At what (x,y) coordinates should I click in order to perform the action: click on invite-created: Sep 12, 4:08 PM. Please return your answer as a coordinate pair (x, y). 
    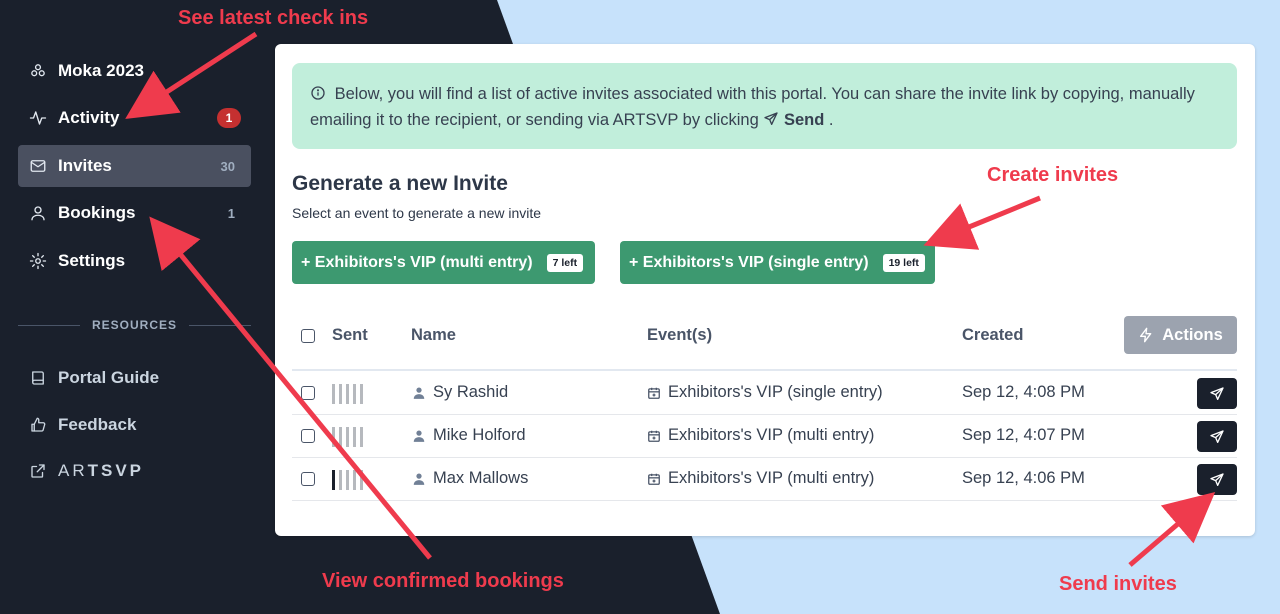
    Looking at the image, I should click on (1023, 392).